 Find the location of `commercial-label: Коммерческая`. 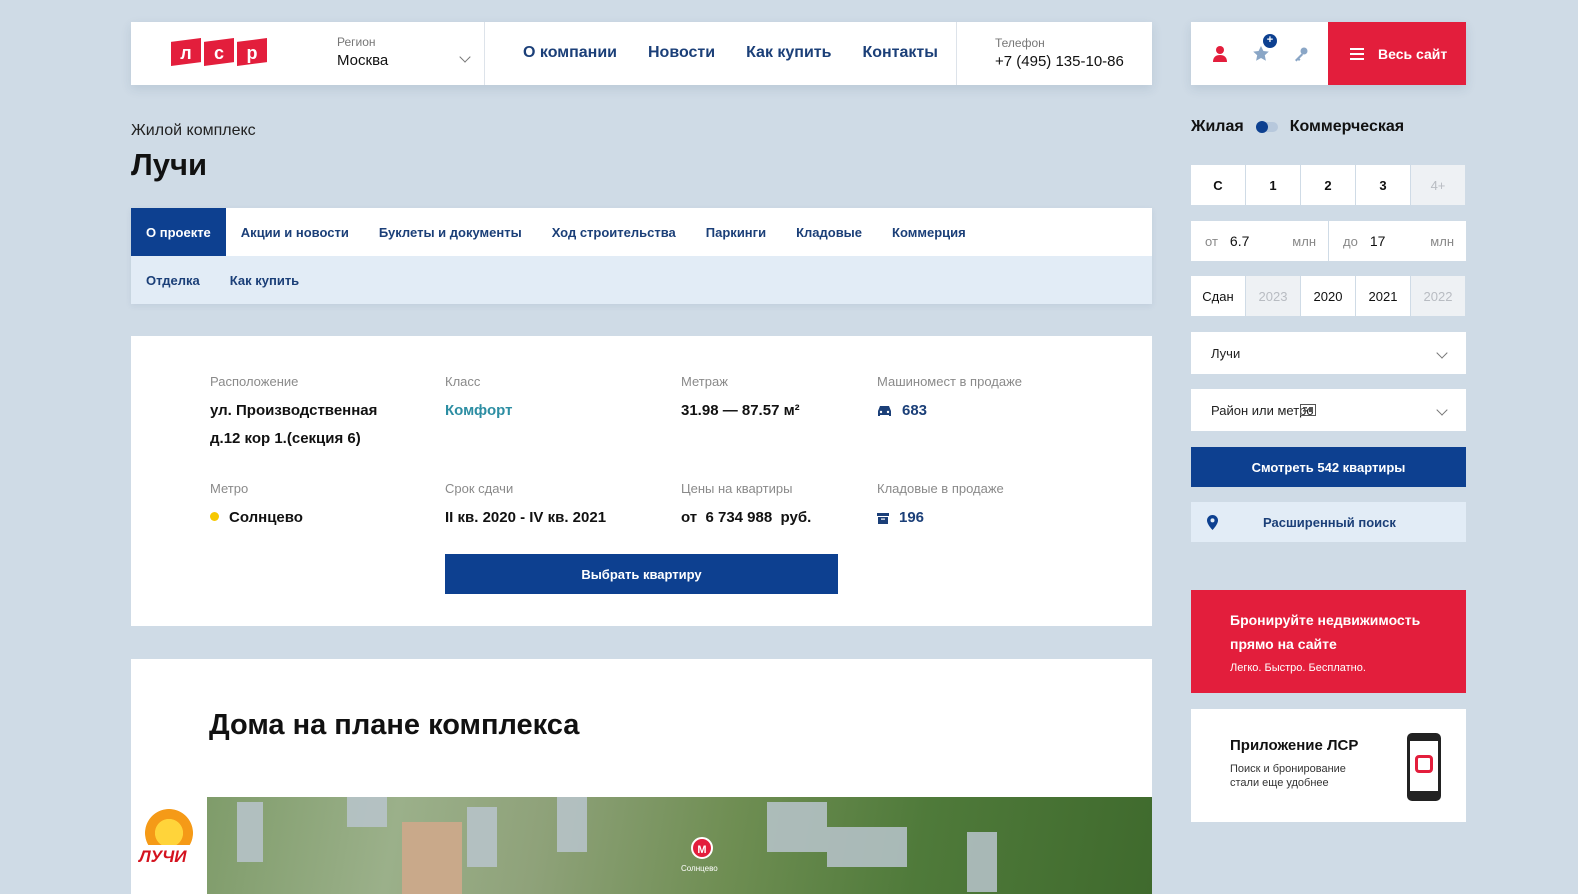

commercial-label: Коммерческая is located at coordinates (1347, 127).